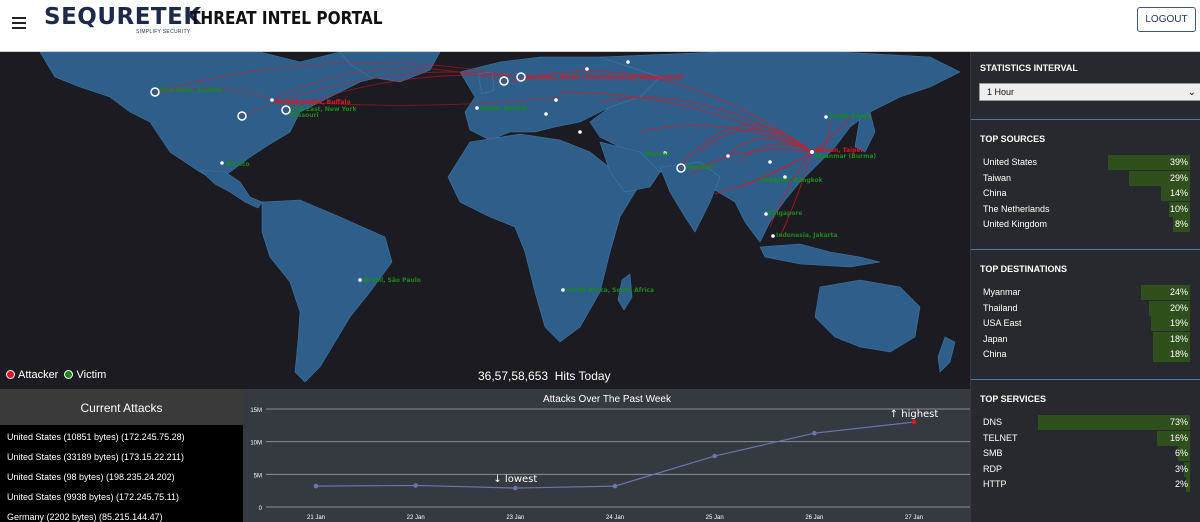  I want to click on stat-value: 14%, so click(1178, 193).